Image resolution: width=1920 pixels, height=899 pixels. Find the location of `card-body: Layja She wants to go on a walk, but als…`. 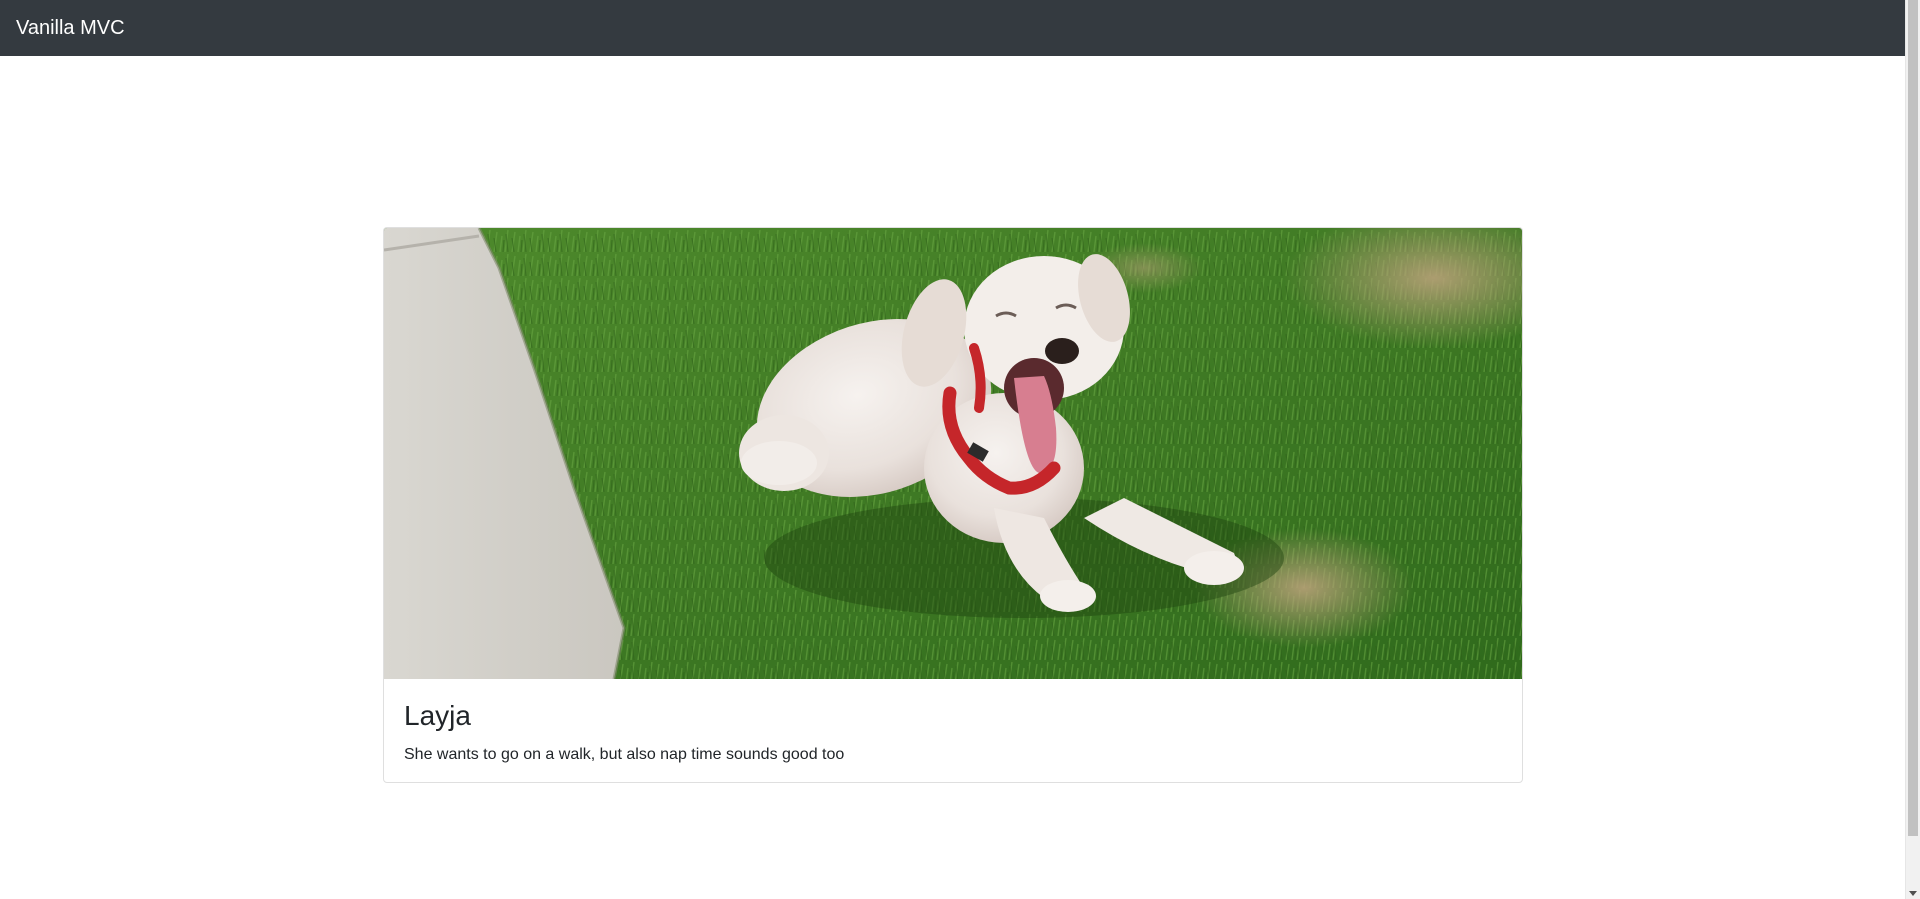

card-body: Layja She wants to go on a walk, but als… is located at coordinates (953, 730).